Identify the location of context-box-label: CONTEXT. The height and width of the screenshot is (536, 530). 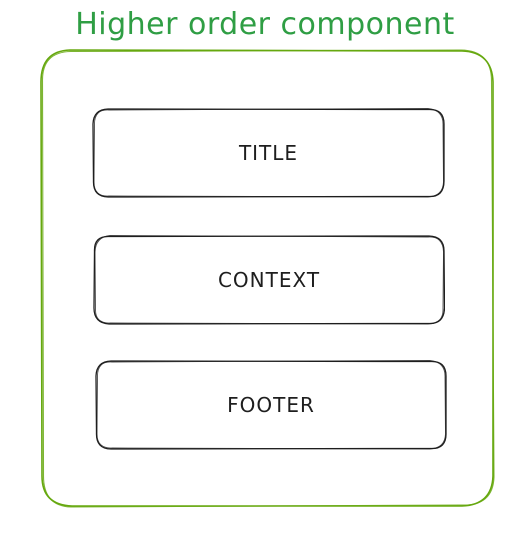
(269, 280).